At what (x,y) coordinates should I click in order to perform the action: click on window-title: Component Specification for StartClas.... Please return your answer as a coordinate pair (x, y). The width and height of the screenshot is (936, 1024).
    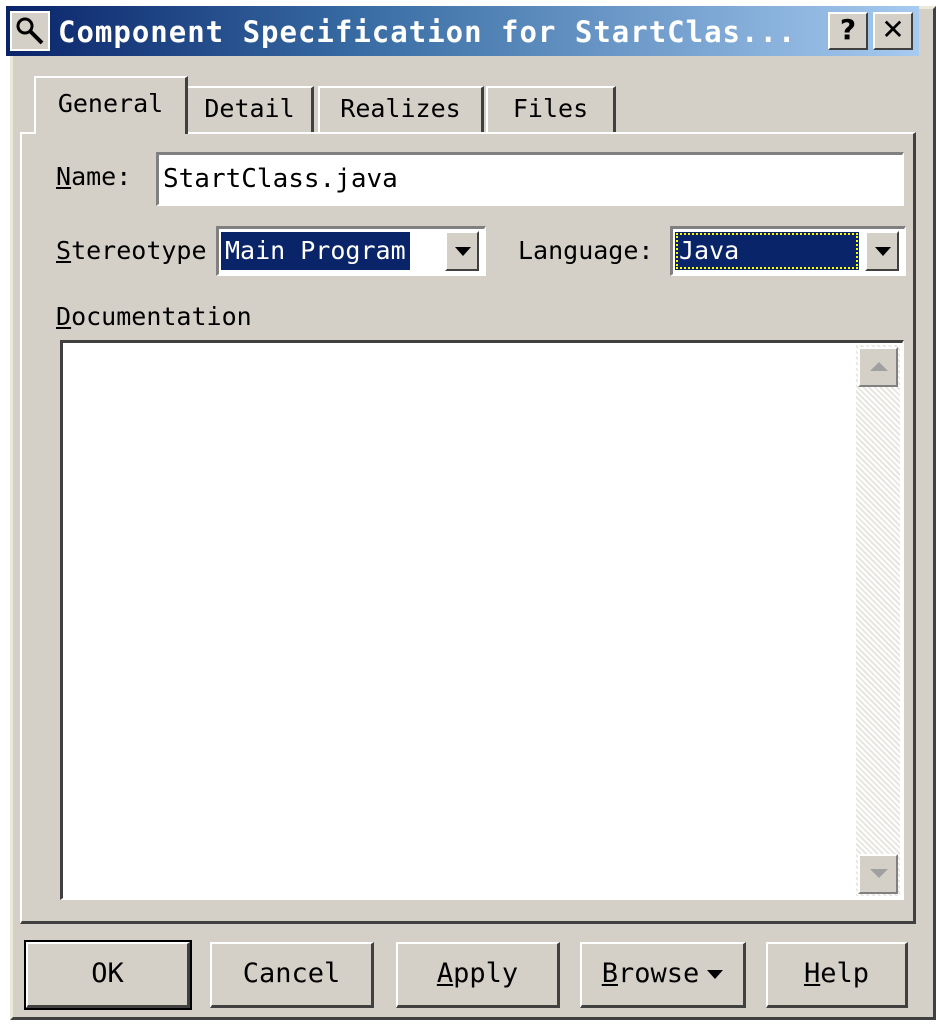
    Looking at the image, I should click on (427, 32).